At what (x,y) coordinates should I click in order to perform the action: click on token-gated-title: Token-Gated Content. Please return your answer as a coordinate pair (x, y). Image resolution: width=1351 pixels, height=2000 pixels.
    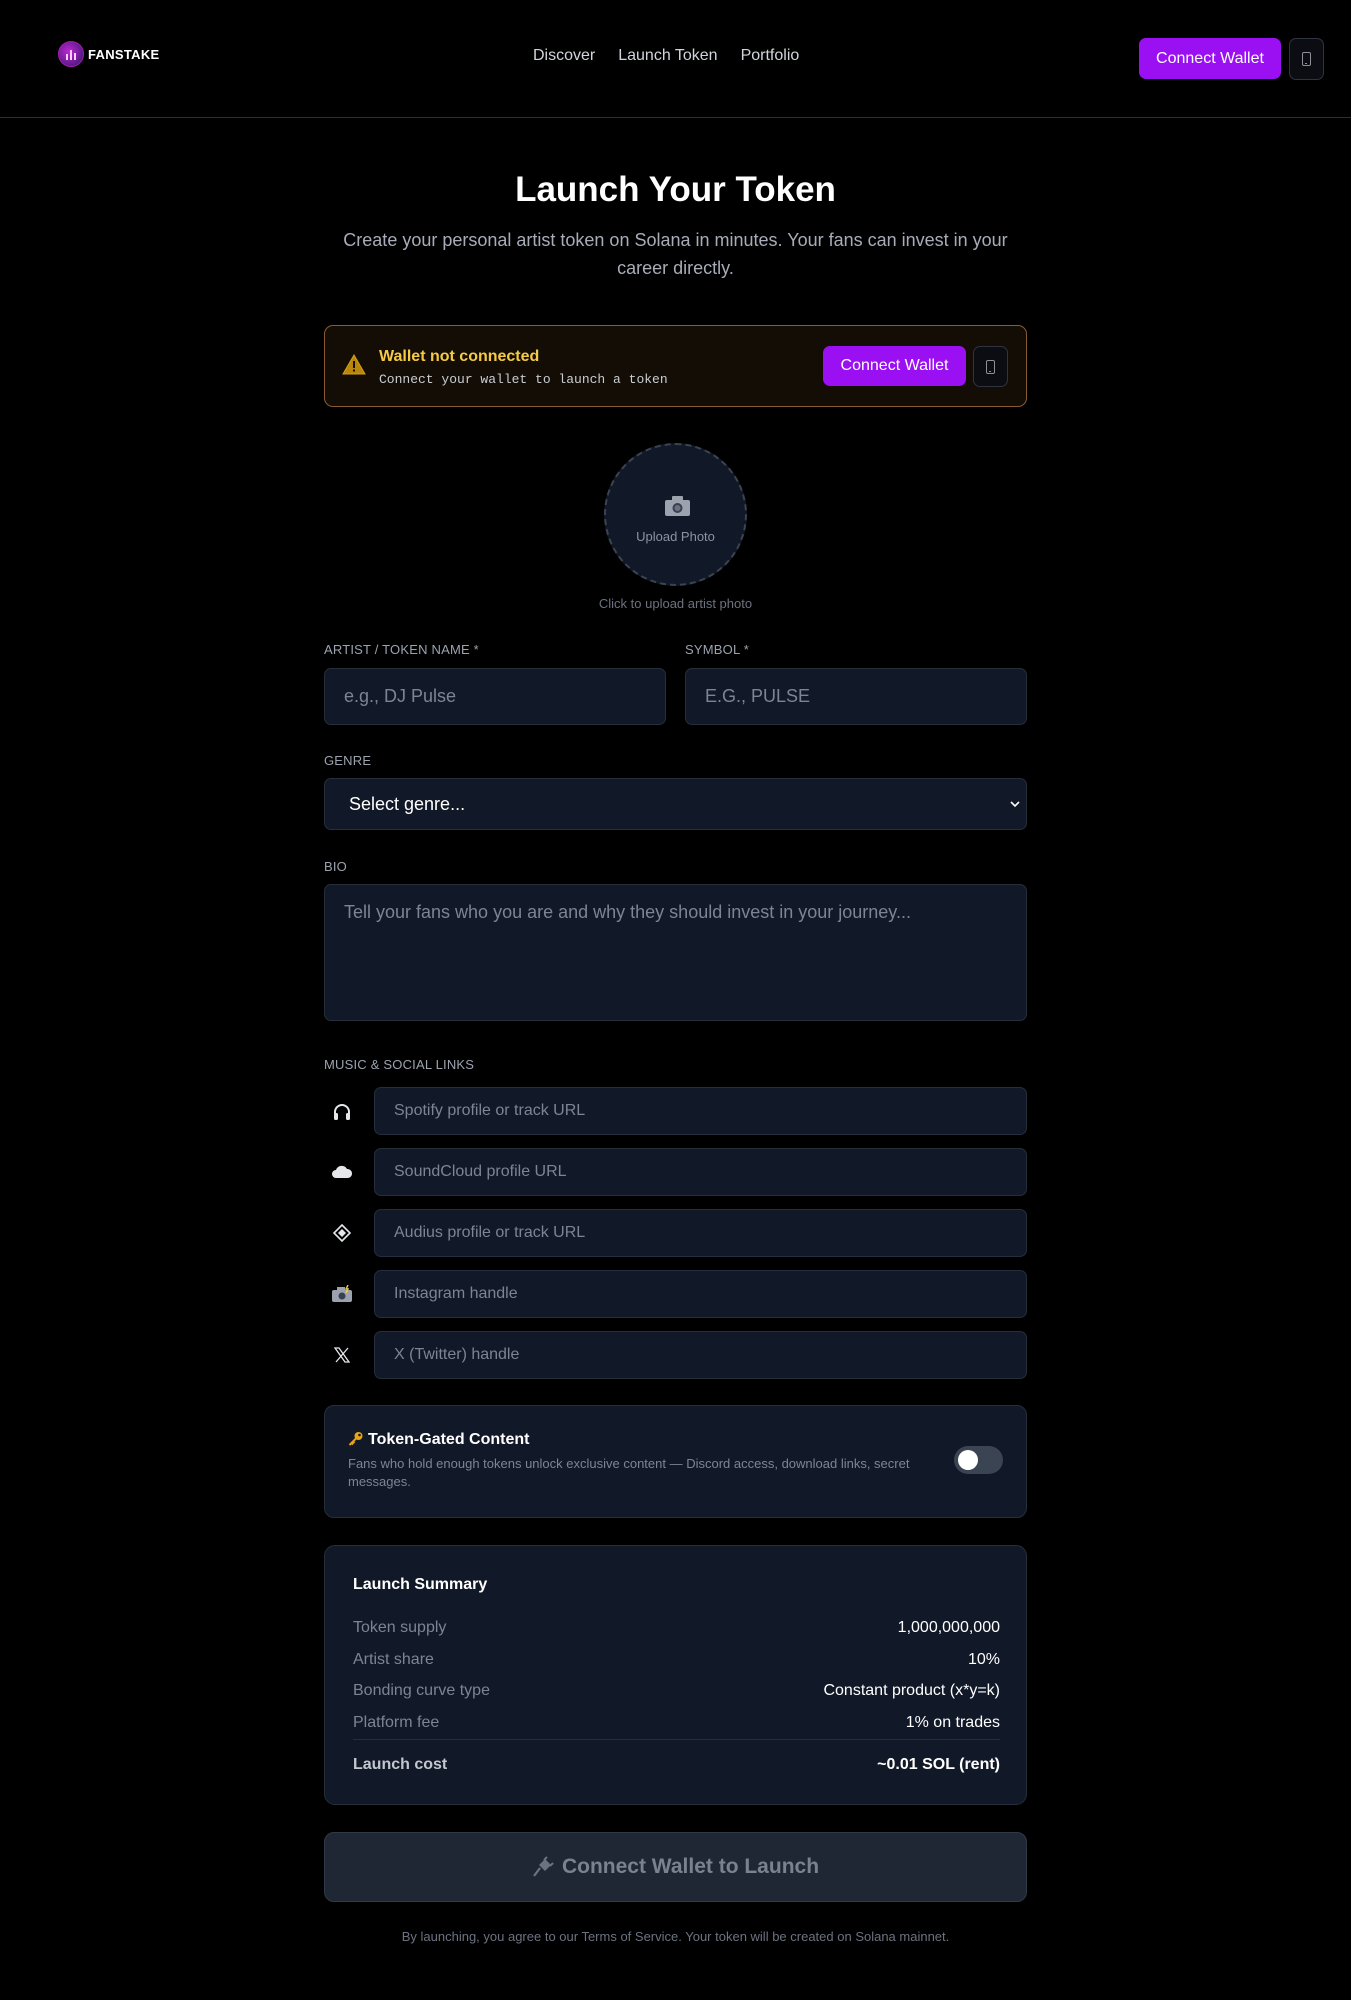
    Looking at the image, I should click on (438, 1440).